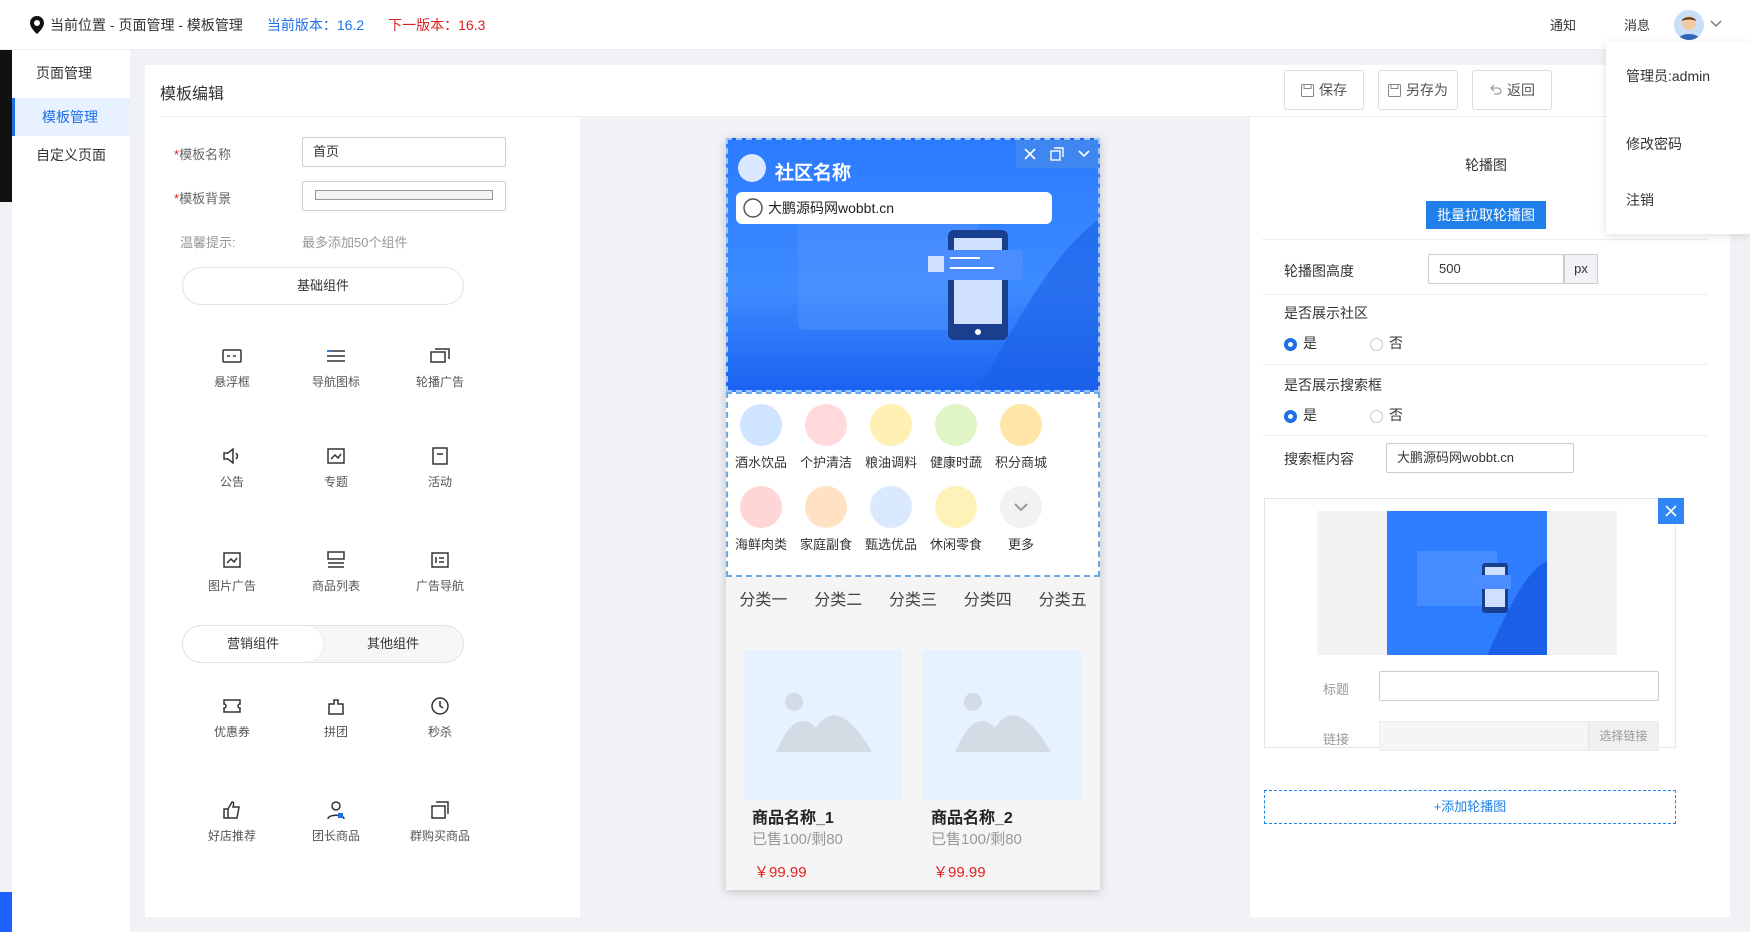 The width and height of the screenshot is (1750, 932). Describe the element at coordinates (257, 25) in the screenshot. I see `breadcrumb: 当前位置 - 页面管理 - 模板管理 当前版本：16.2 下一版本：16.3` at that location.